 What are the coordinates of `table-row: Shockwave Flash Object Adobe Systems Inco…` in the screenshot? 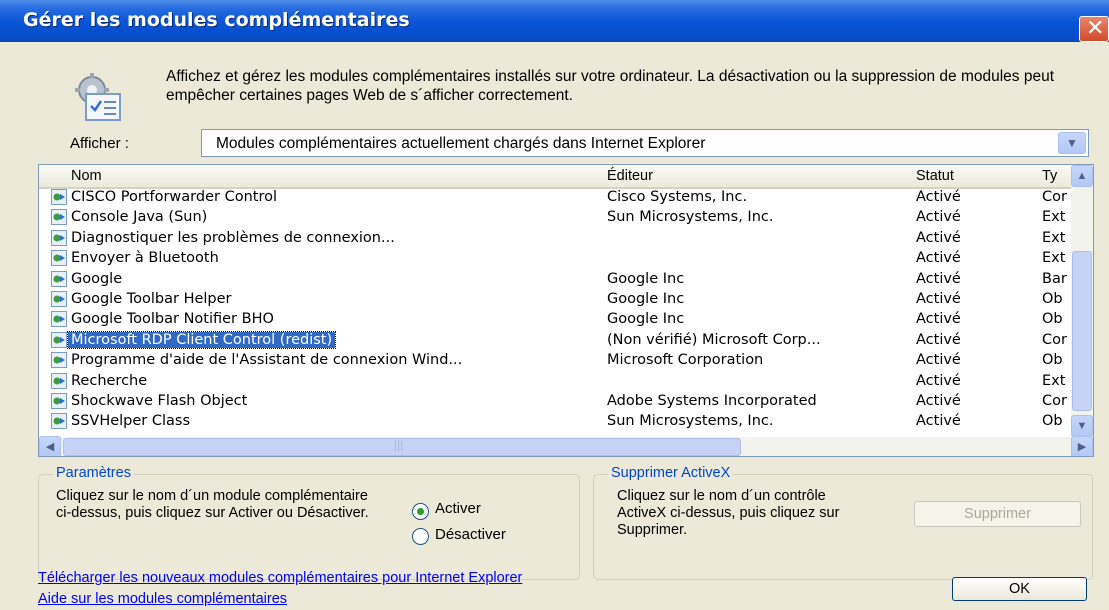 It's located at (555, 402).